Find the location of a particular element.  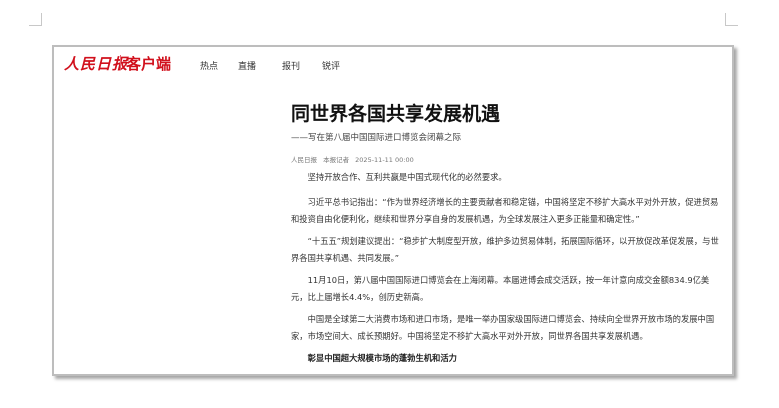

nav-item-newspaper: 报刊 is located at coordinates (291, 65).